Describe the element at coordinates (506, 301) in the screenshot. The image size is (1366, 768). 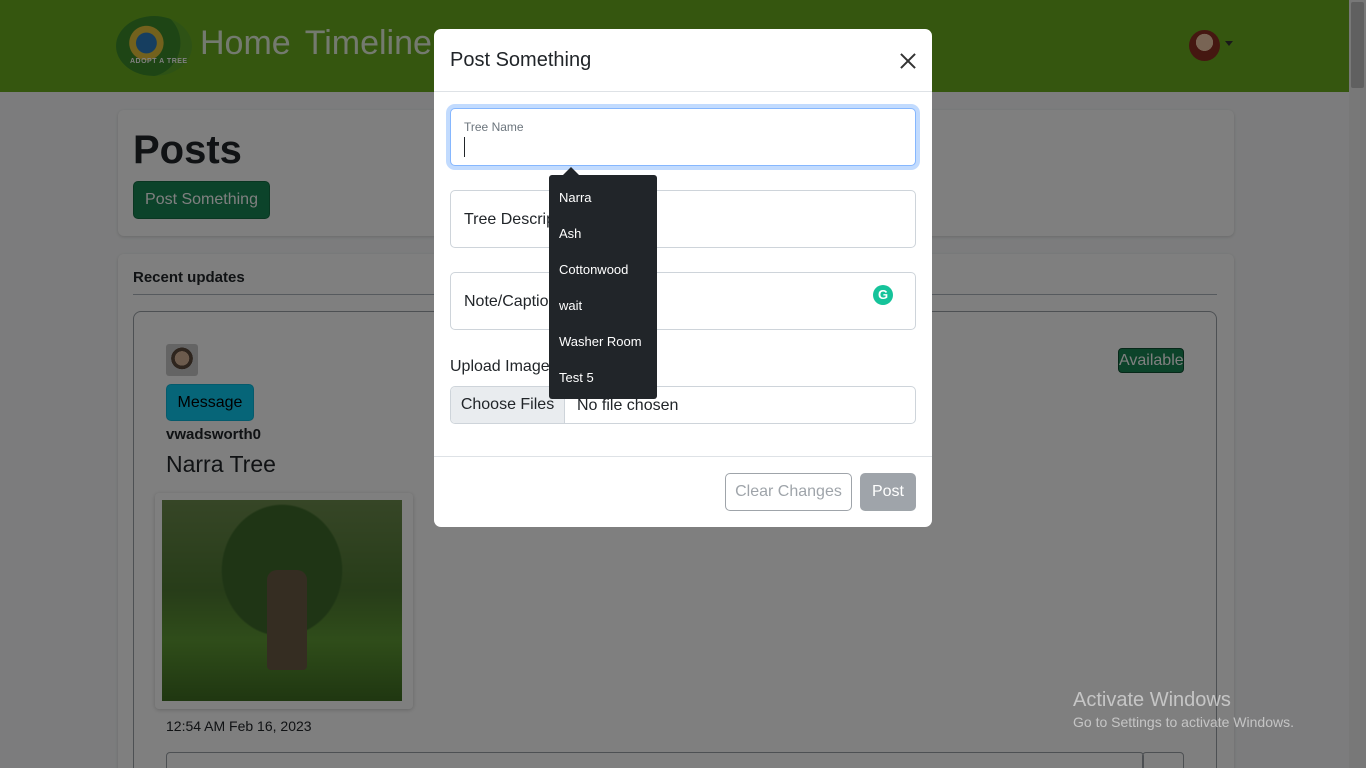
I see `note-caption-label: Note/Captio` at that location.